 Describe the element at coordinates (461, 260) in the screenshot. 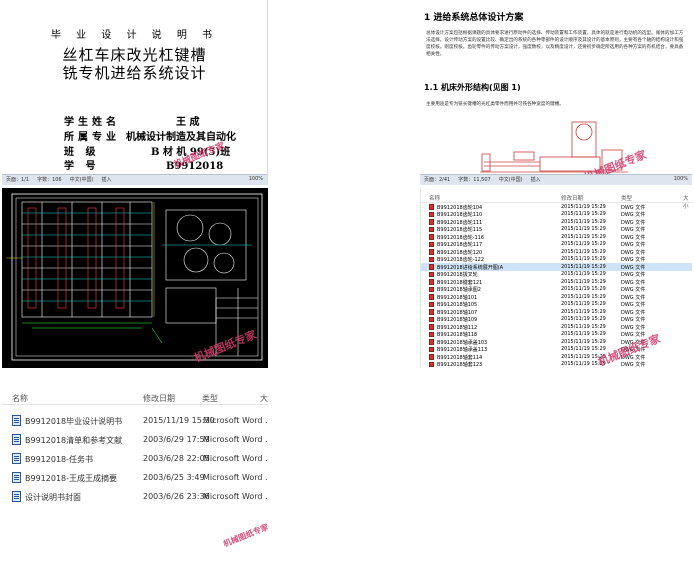

I see `file-name: B9912018齿轮-122` at that location.